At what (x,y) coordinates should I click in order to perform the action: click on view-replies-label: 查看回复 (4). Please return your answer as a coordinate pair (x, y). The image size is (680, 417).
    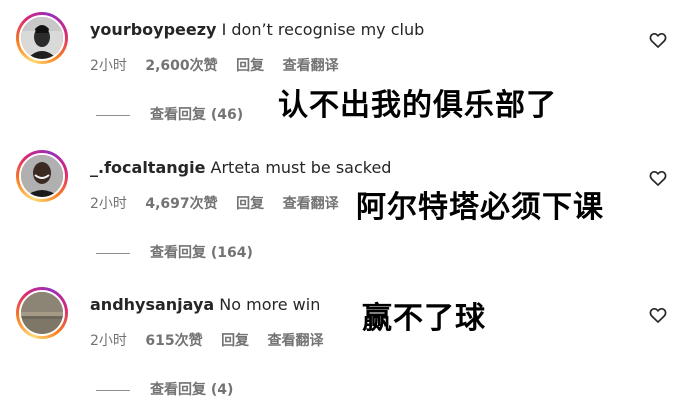
    Looking at the image, I should click on (192, 390).